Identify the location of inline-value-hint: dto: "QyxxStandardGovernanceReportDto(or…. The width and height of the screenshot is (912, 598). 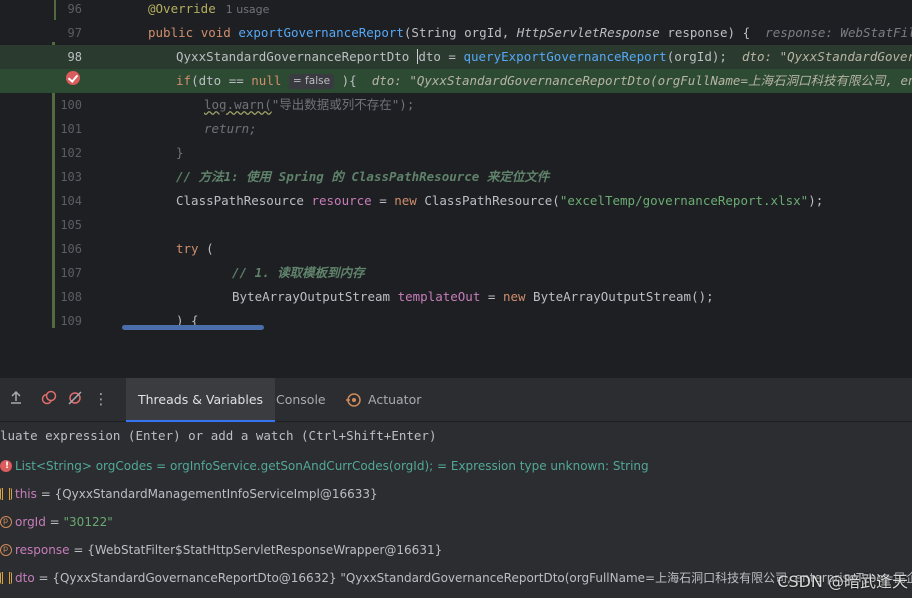
(641, 80).